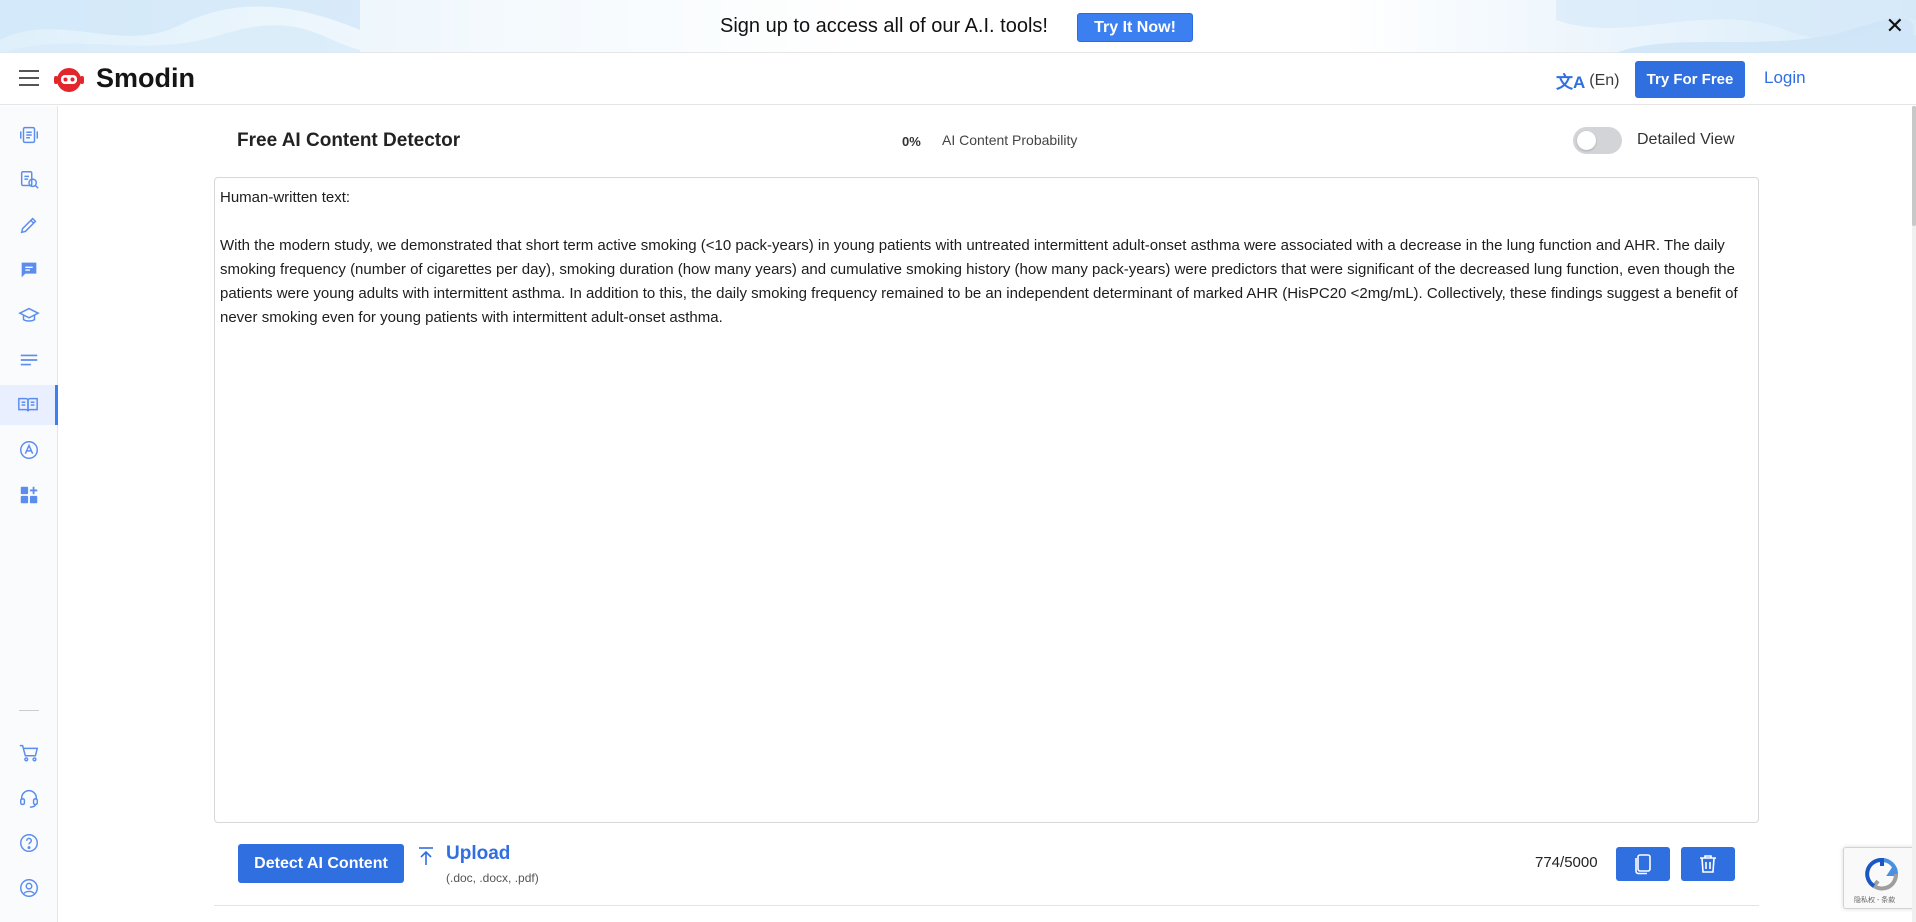 Image resolution: width=1916 pixels, height=922 pixels. I want to click on rewriter-icon, so click(29, 135).